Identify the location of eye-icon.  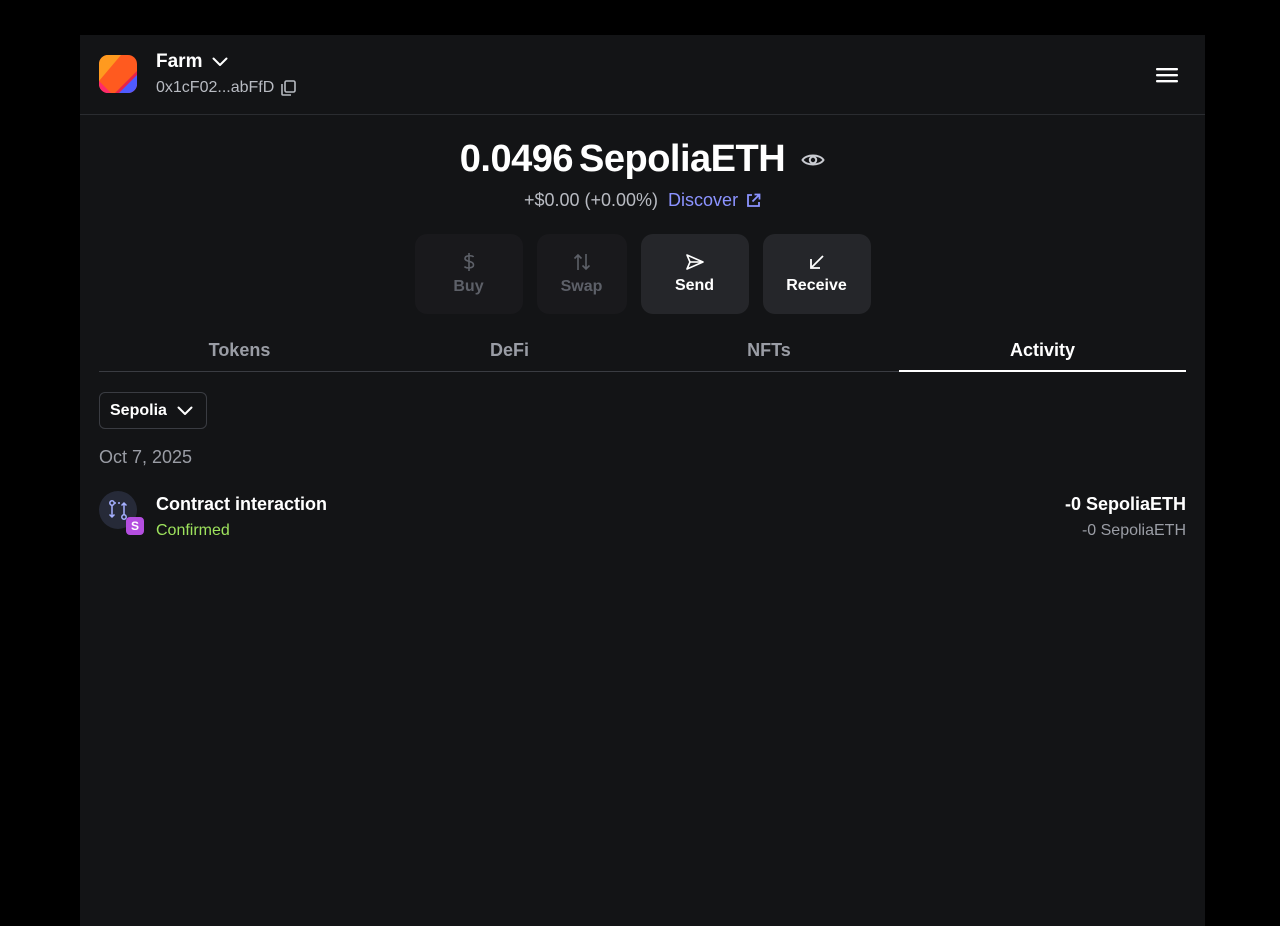
(813, 160).